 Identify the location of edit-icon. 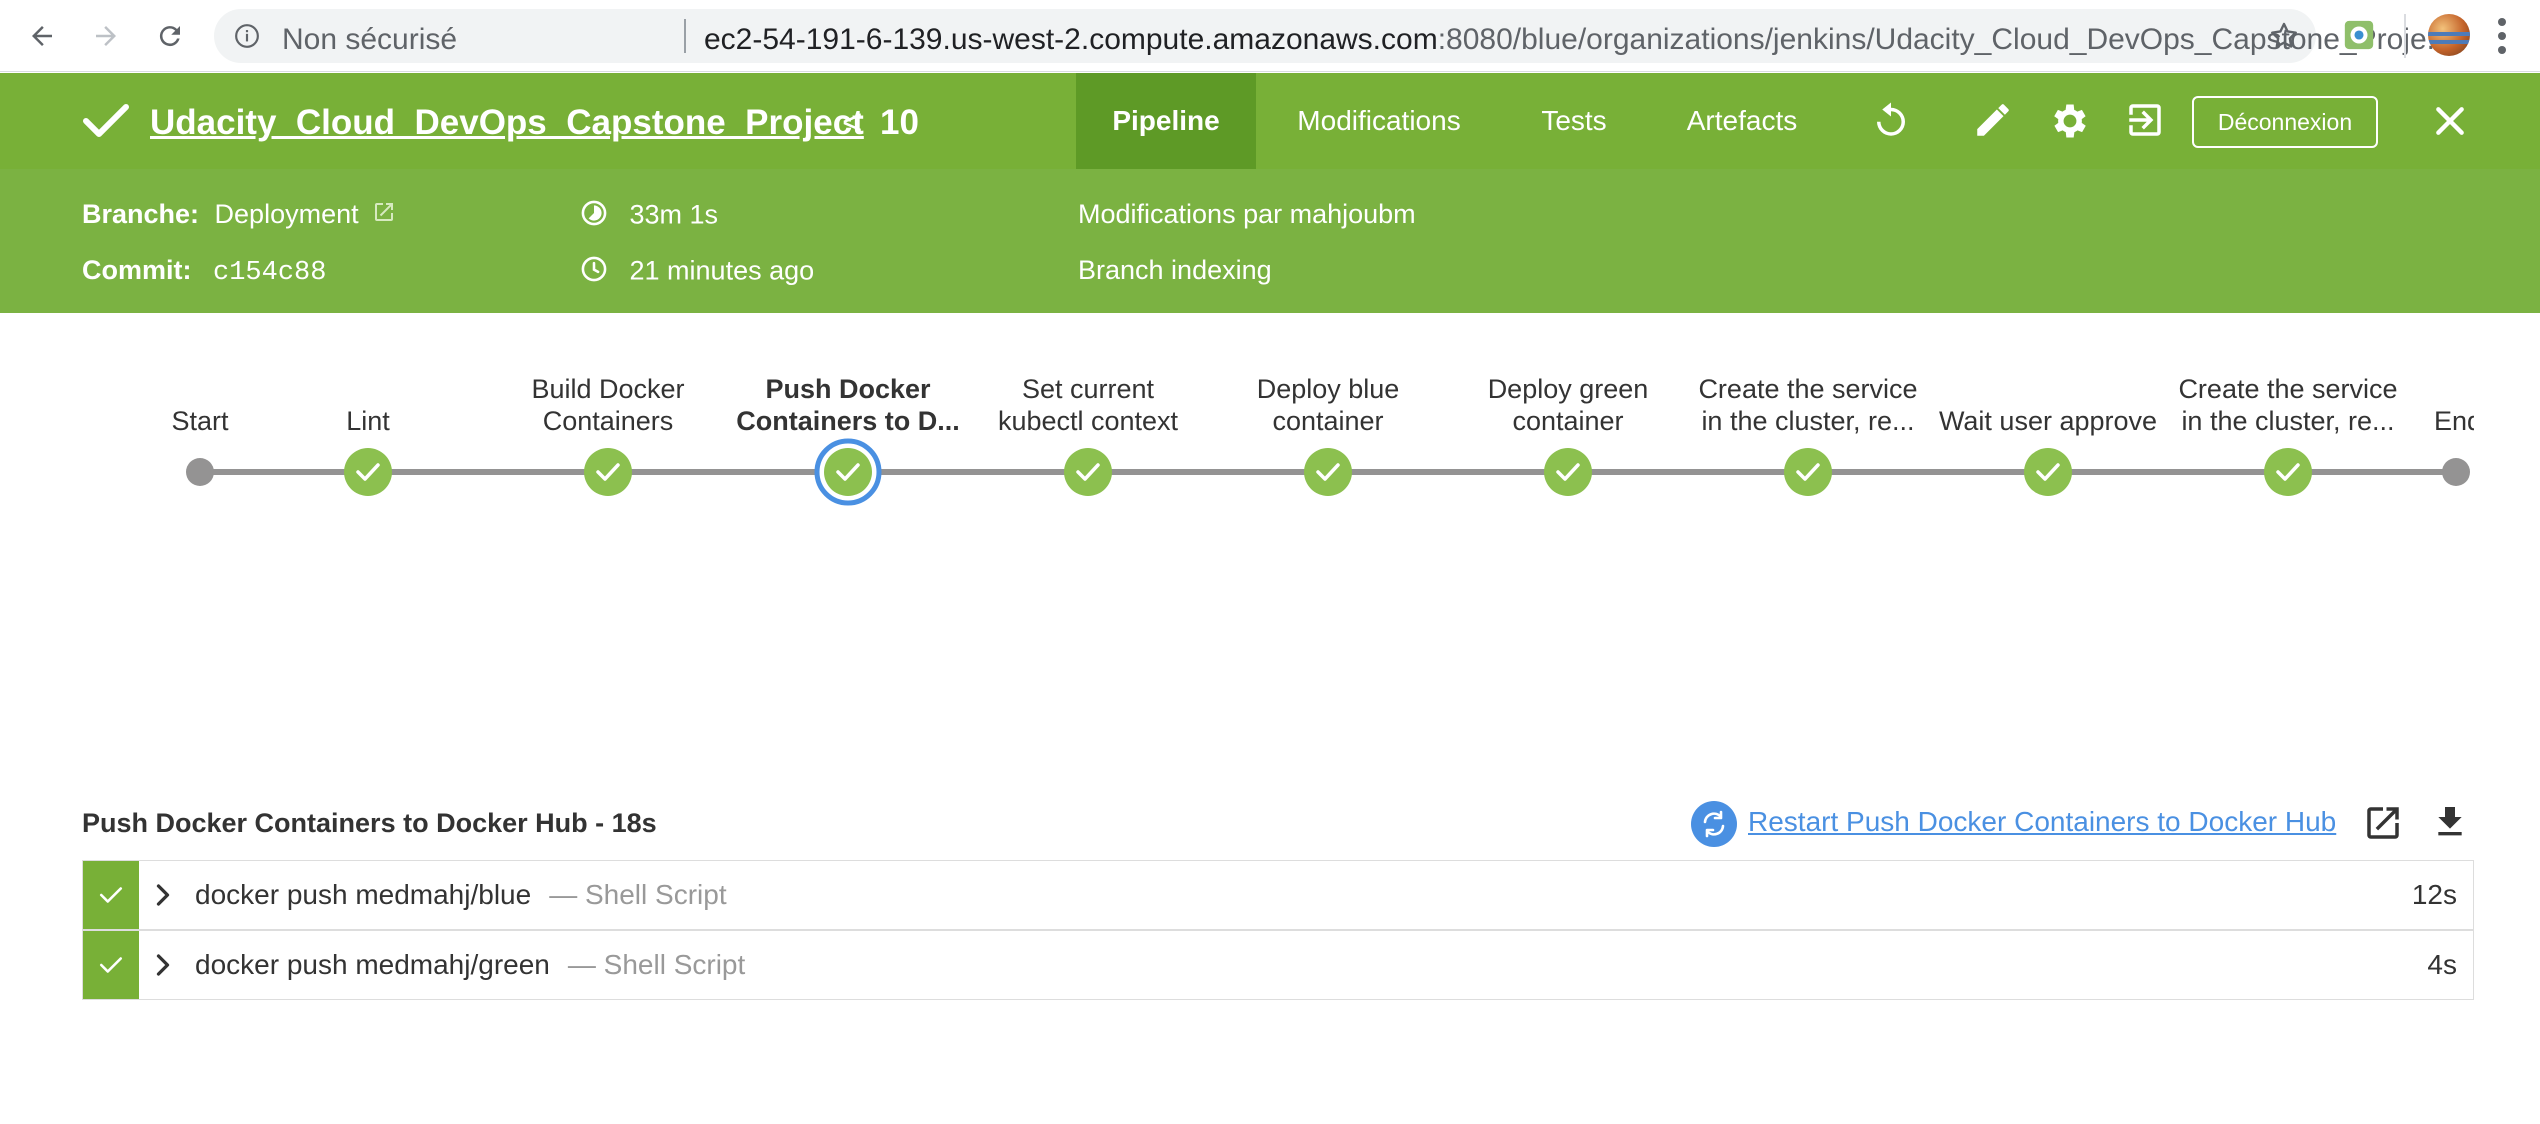
(1993, 122).